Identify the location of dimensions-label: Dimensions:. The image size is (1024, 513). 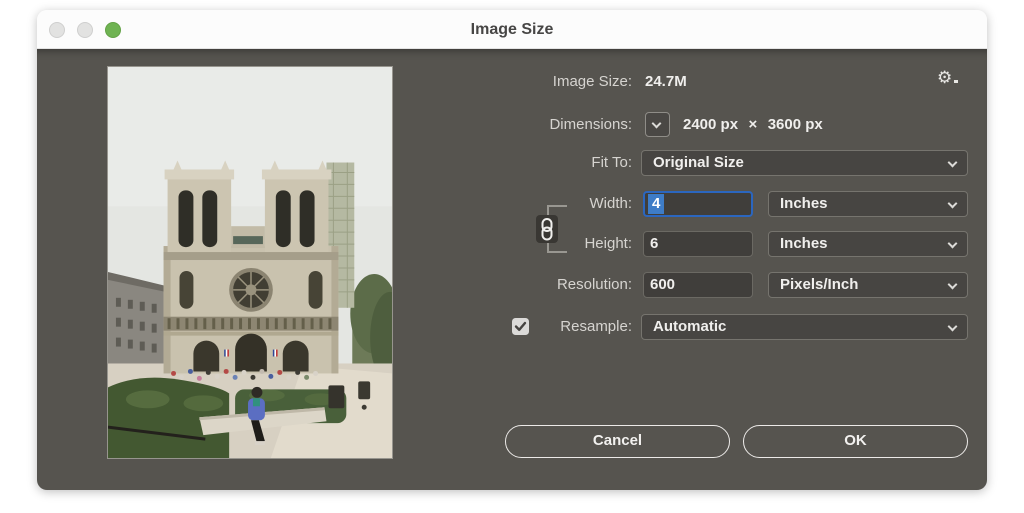
(590, 124).